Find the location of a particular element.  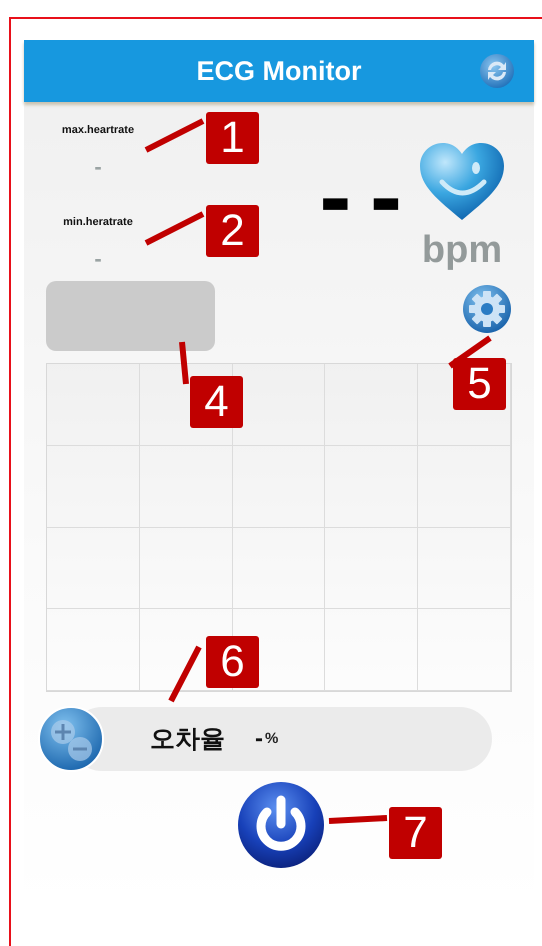

stat-label: max.heartrate is located at coordinates (98, 130).